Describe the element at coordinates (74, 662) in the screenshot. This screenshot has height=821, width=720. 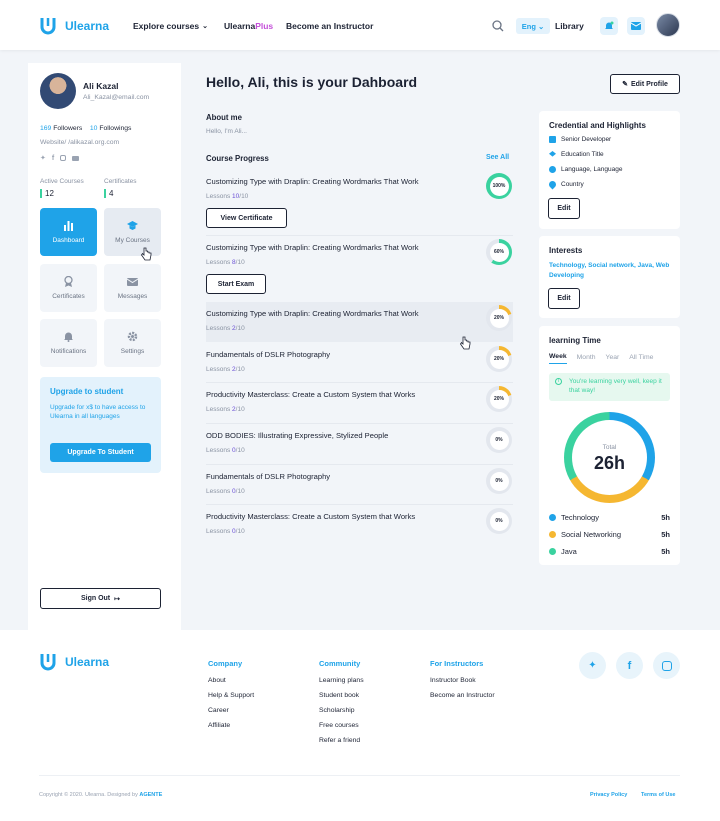
I see `footer-logo: Ulearna` at that location.